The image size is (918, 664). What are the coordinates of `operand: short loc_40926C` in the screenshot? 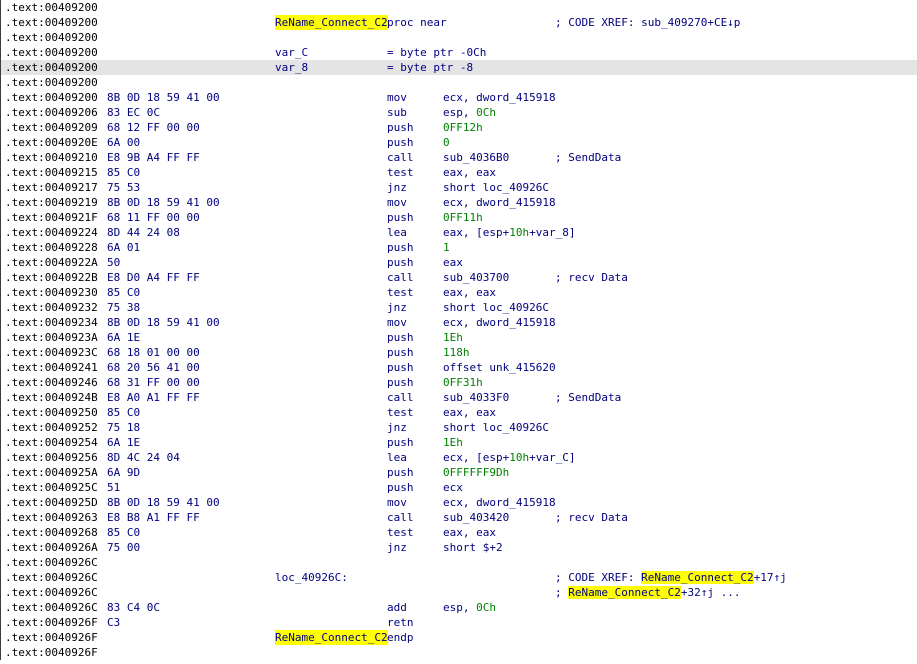 It's located at (496, 187).